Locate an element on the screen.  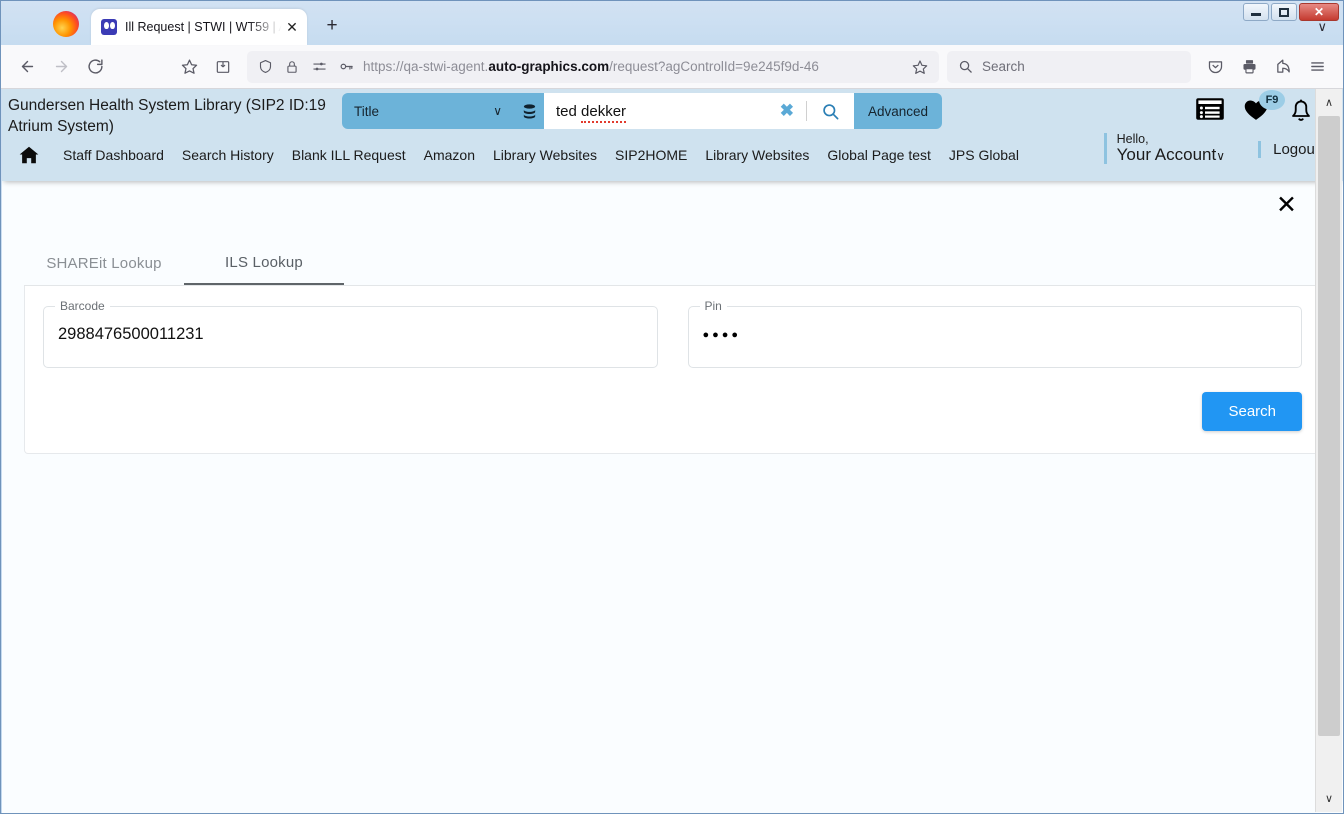
catalog-search-widget: Title ∨ ted dekker ✖ Advanced is located at coordinates (642, 111).